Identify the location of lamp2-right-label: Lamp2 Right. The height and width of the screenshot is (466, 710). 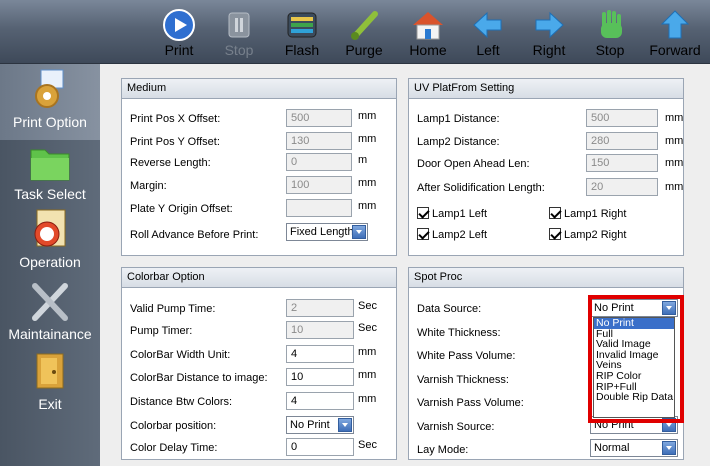
(595, 235).